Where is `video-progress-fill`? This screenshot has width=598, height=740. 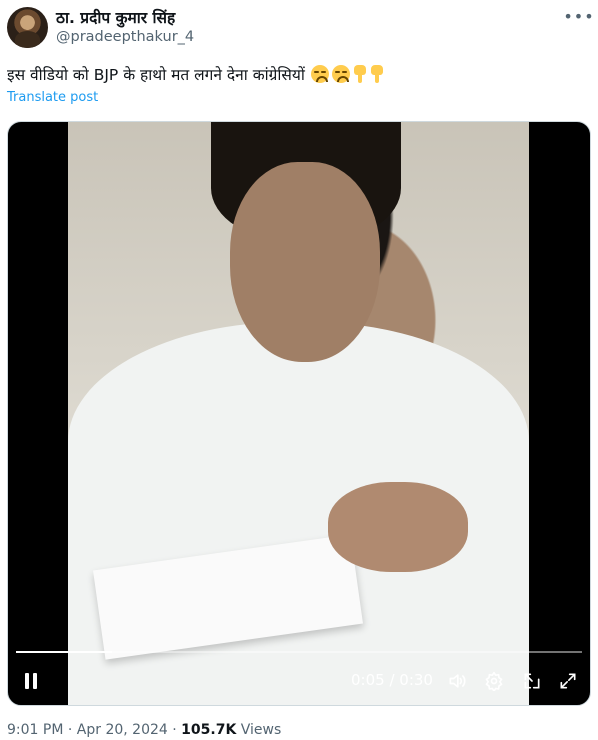
video-progress-fill is located at coordinates (64, 652).